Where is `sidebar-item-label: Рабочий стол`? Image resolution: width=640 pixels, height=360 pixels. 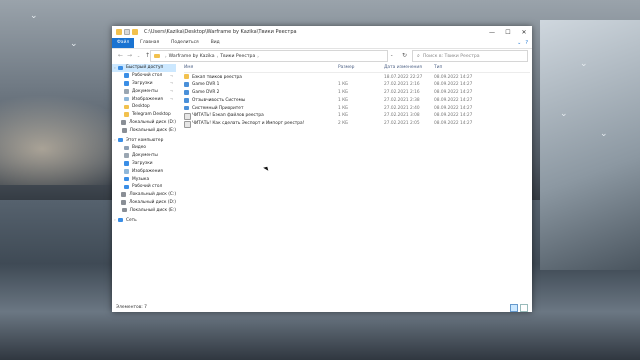 sidebar-item-label: Рабочий стол is located at coordinates (147, 187).